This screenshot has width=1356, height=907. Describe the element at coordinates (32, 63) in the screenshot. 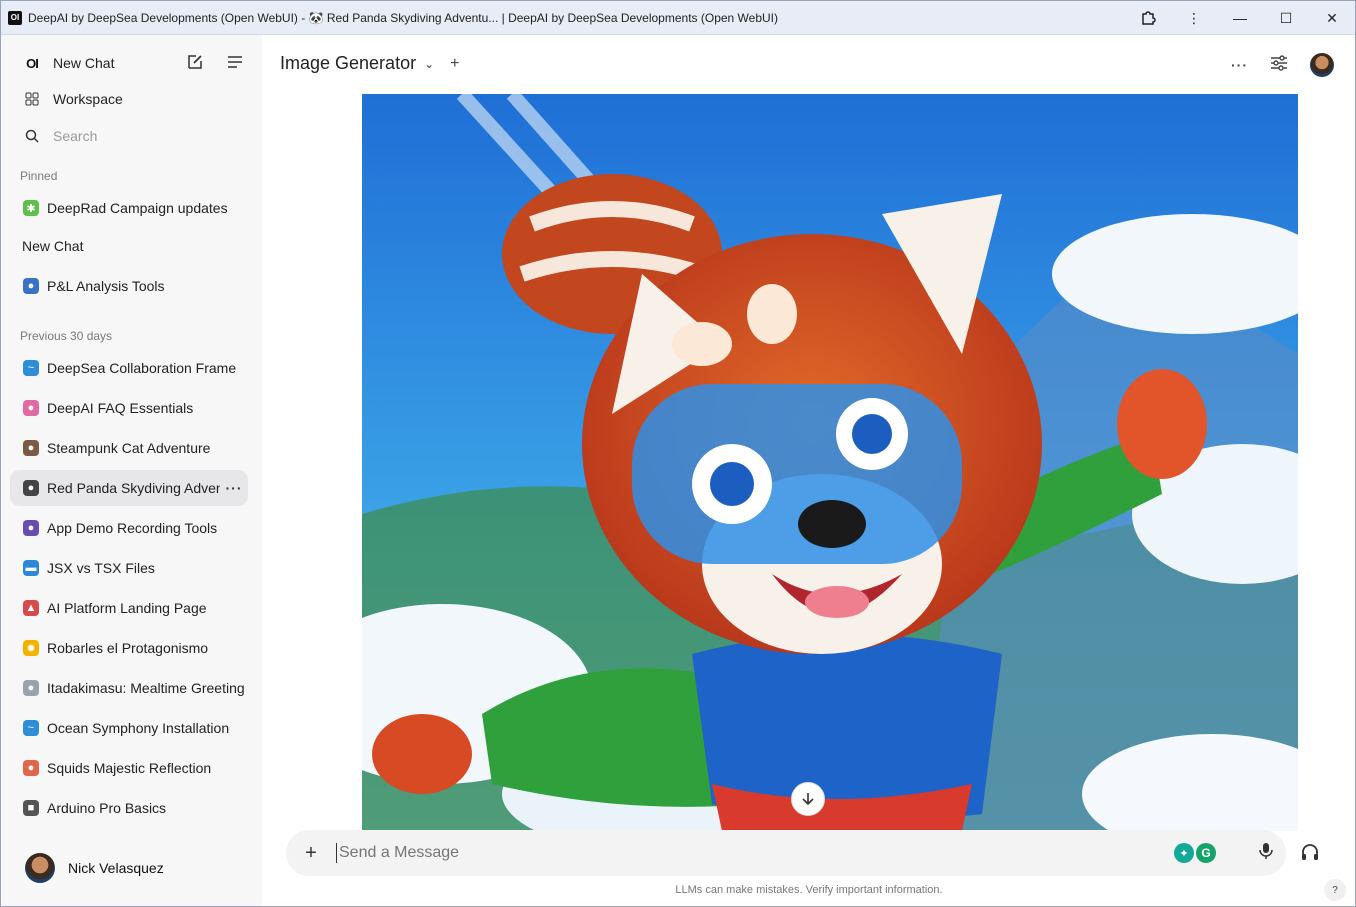

I see `openwebui-logo-icon: OI` at that location.